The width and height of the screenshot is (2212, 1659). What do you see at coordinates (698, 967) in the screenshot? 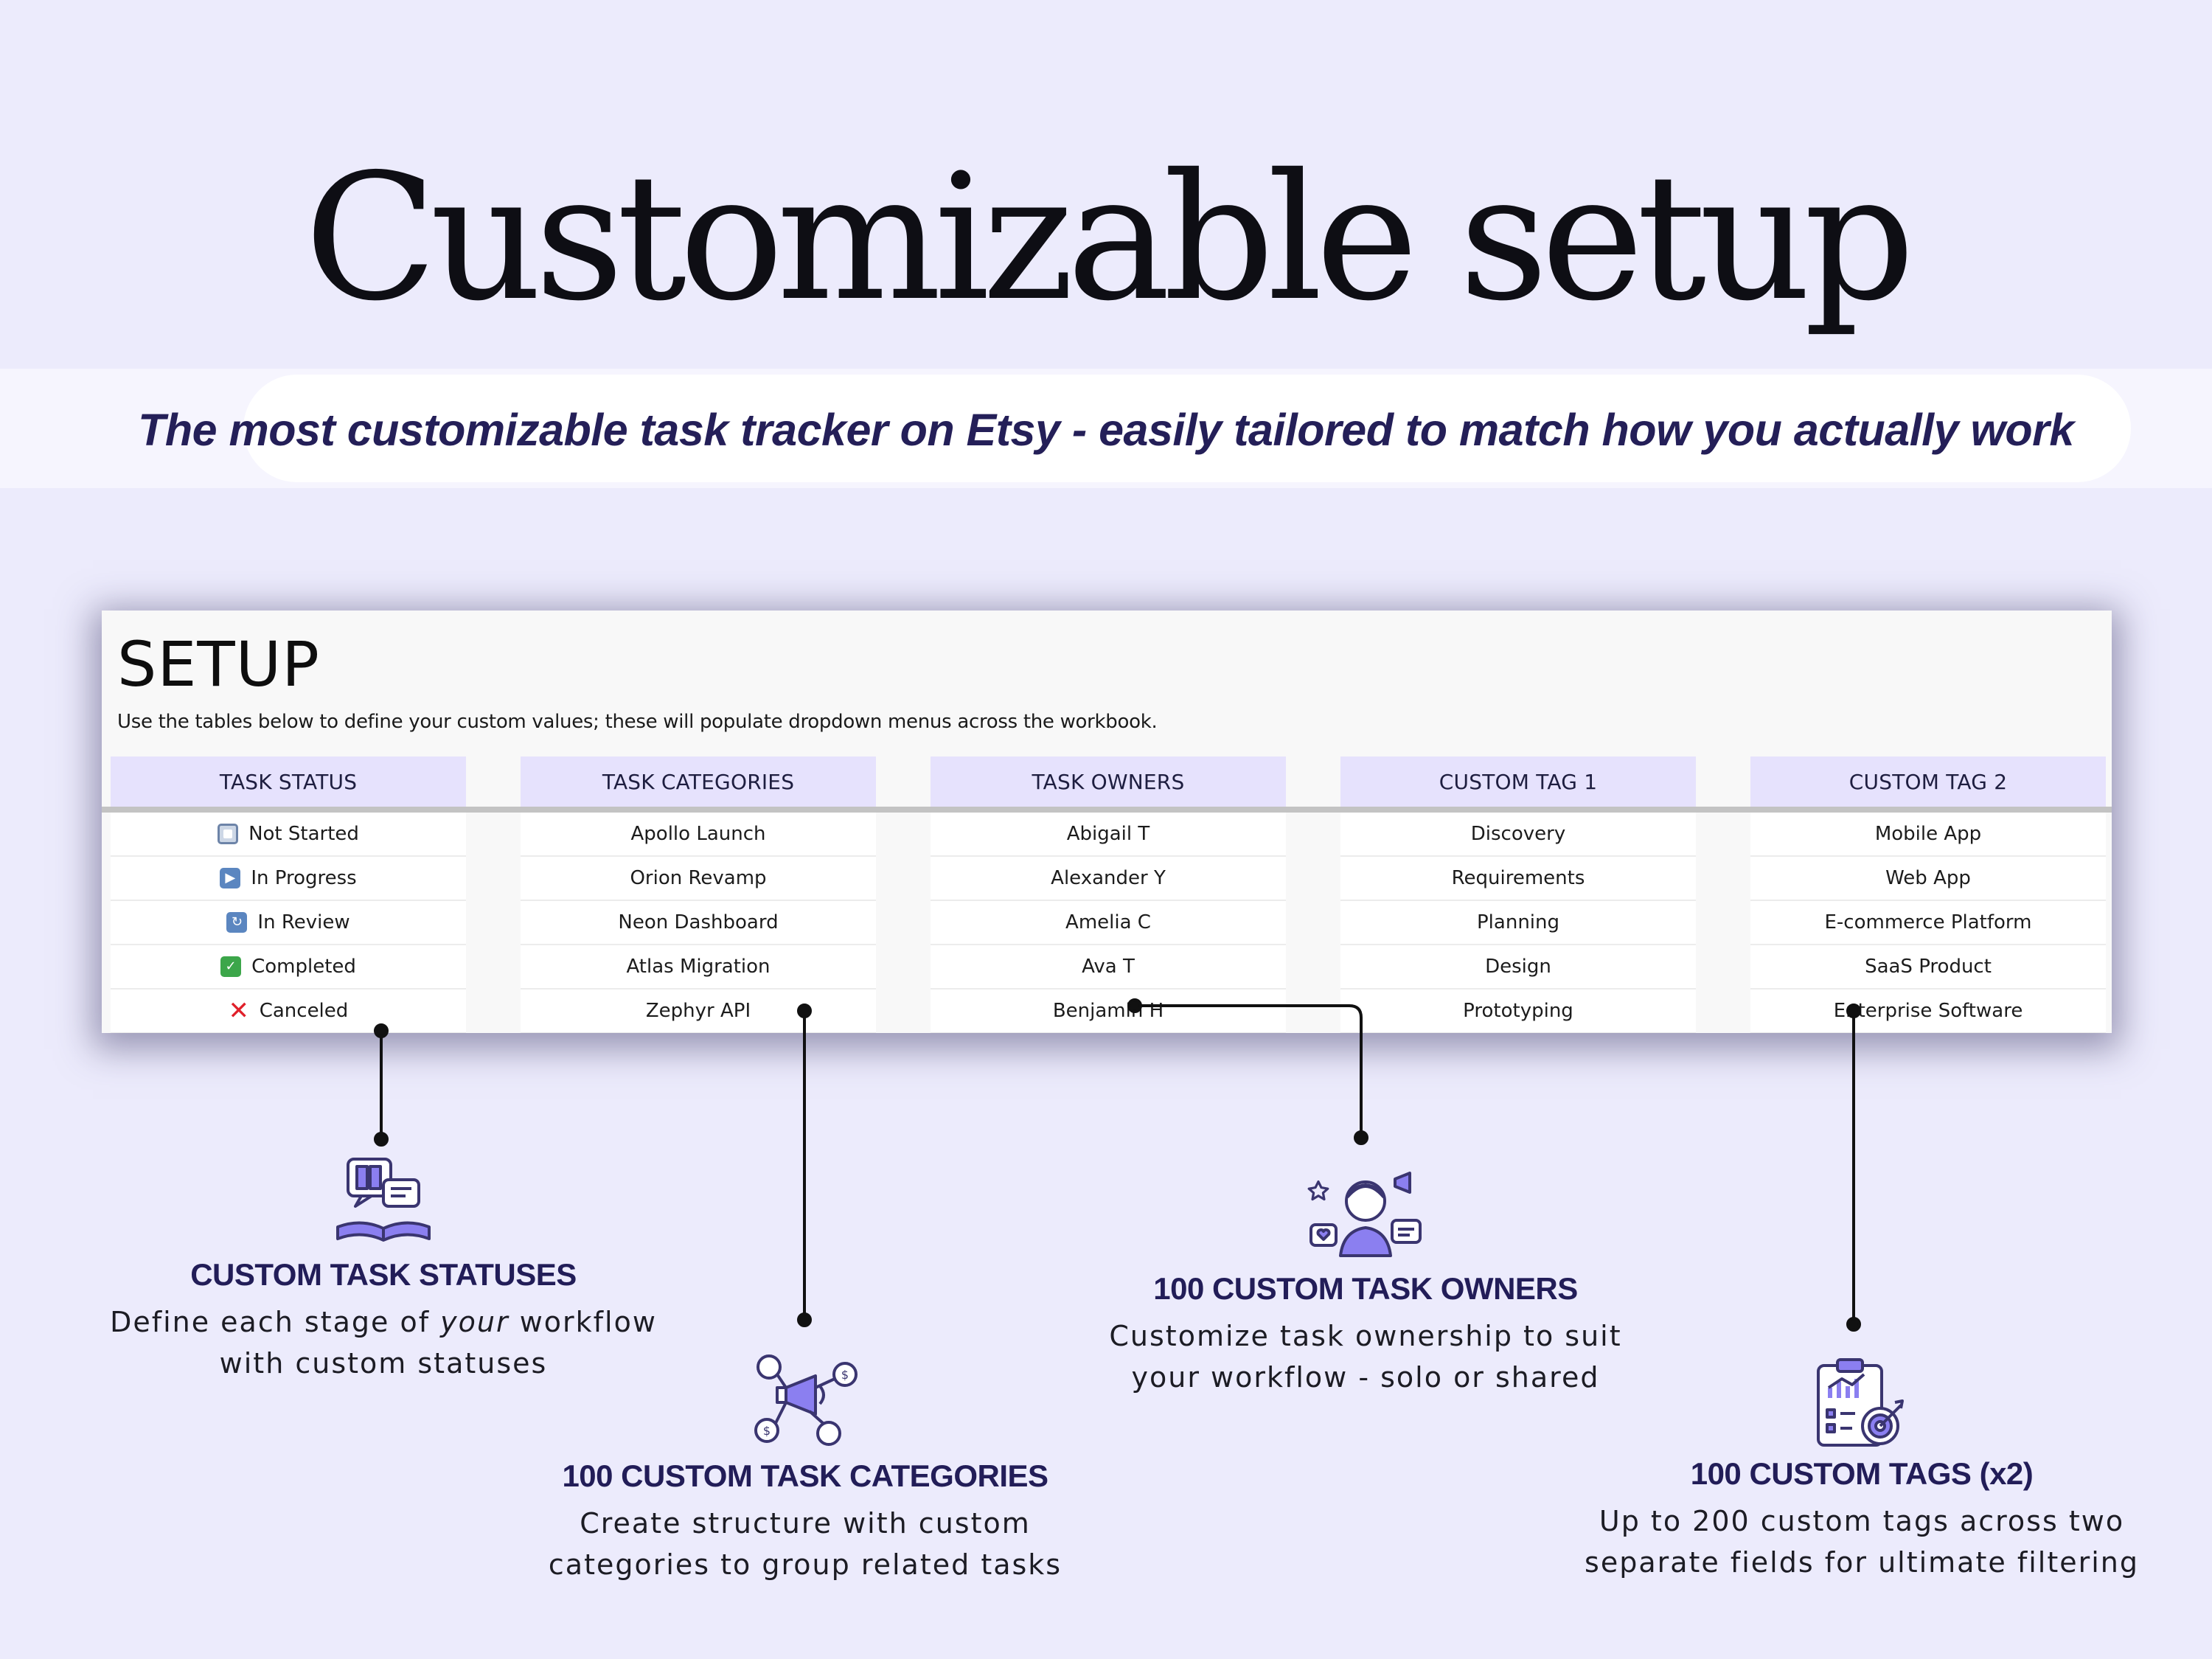
I see `table-cell: Atlas Migration` at bounding box center [698, 967].